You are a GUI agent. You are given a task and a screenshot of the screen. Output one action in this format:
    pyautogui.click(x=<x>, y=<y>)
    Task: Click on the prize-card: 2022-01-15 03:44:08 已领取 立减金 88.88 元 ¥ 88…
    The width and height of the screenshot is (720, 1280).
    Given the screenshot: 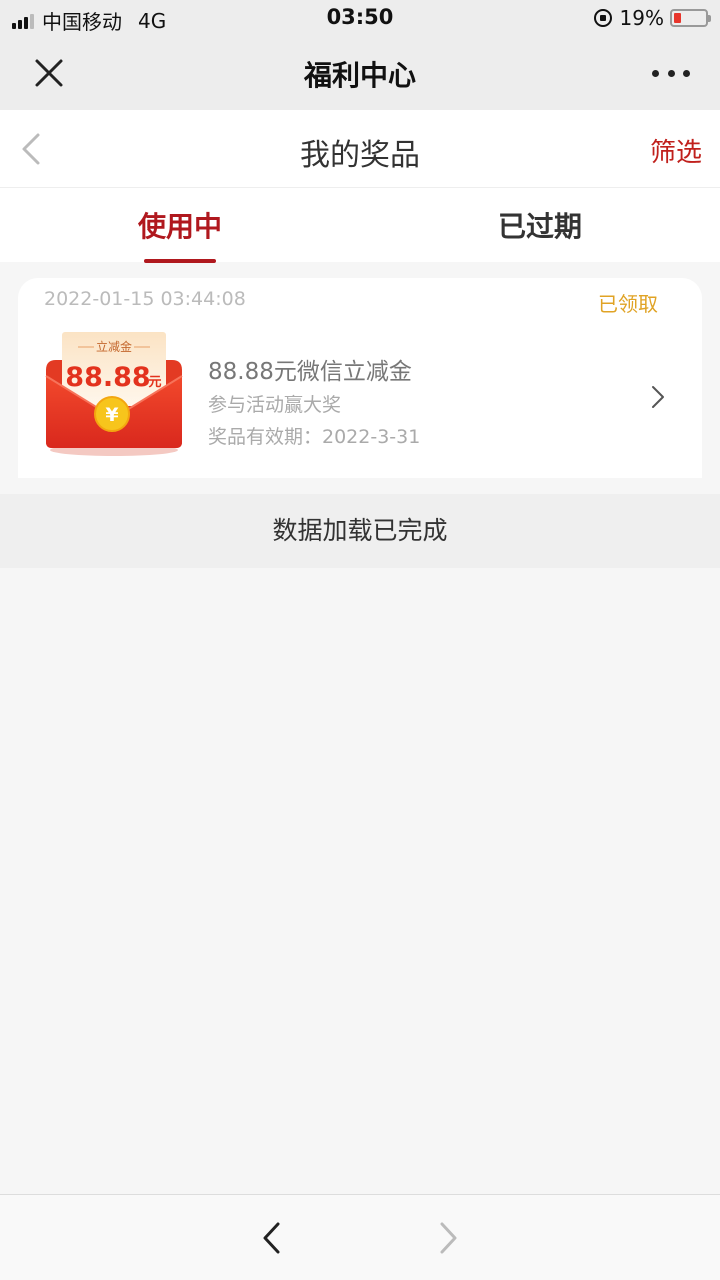 What is the action you would take?
    pyautogui.click(x=360, y=378)
    